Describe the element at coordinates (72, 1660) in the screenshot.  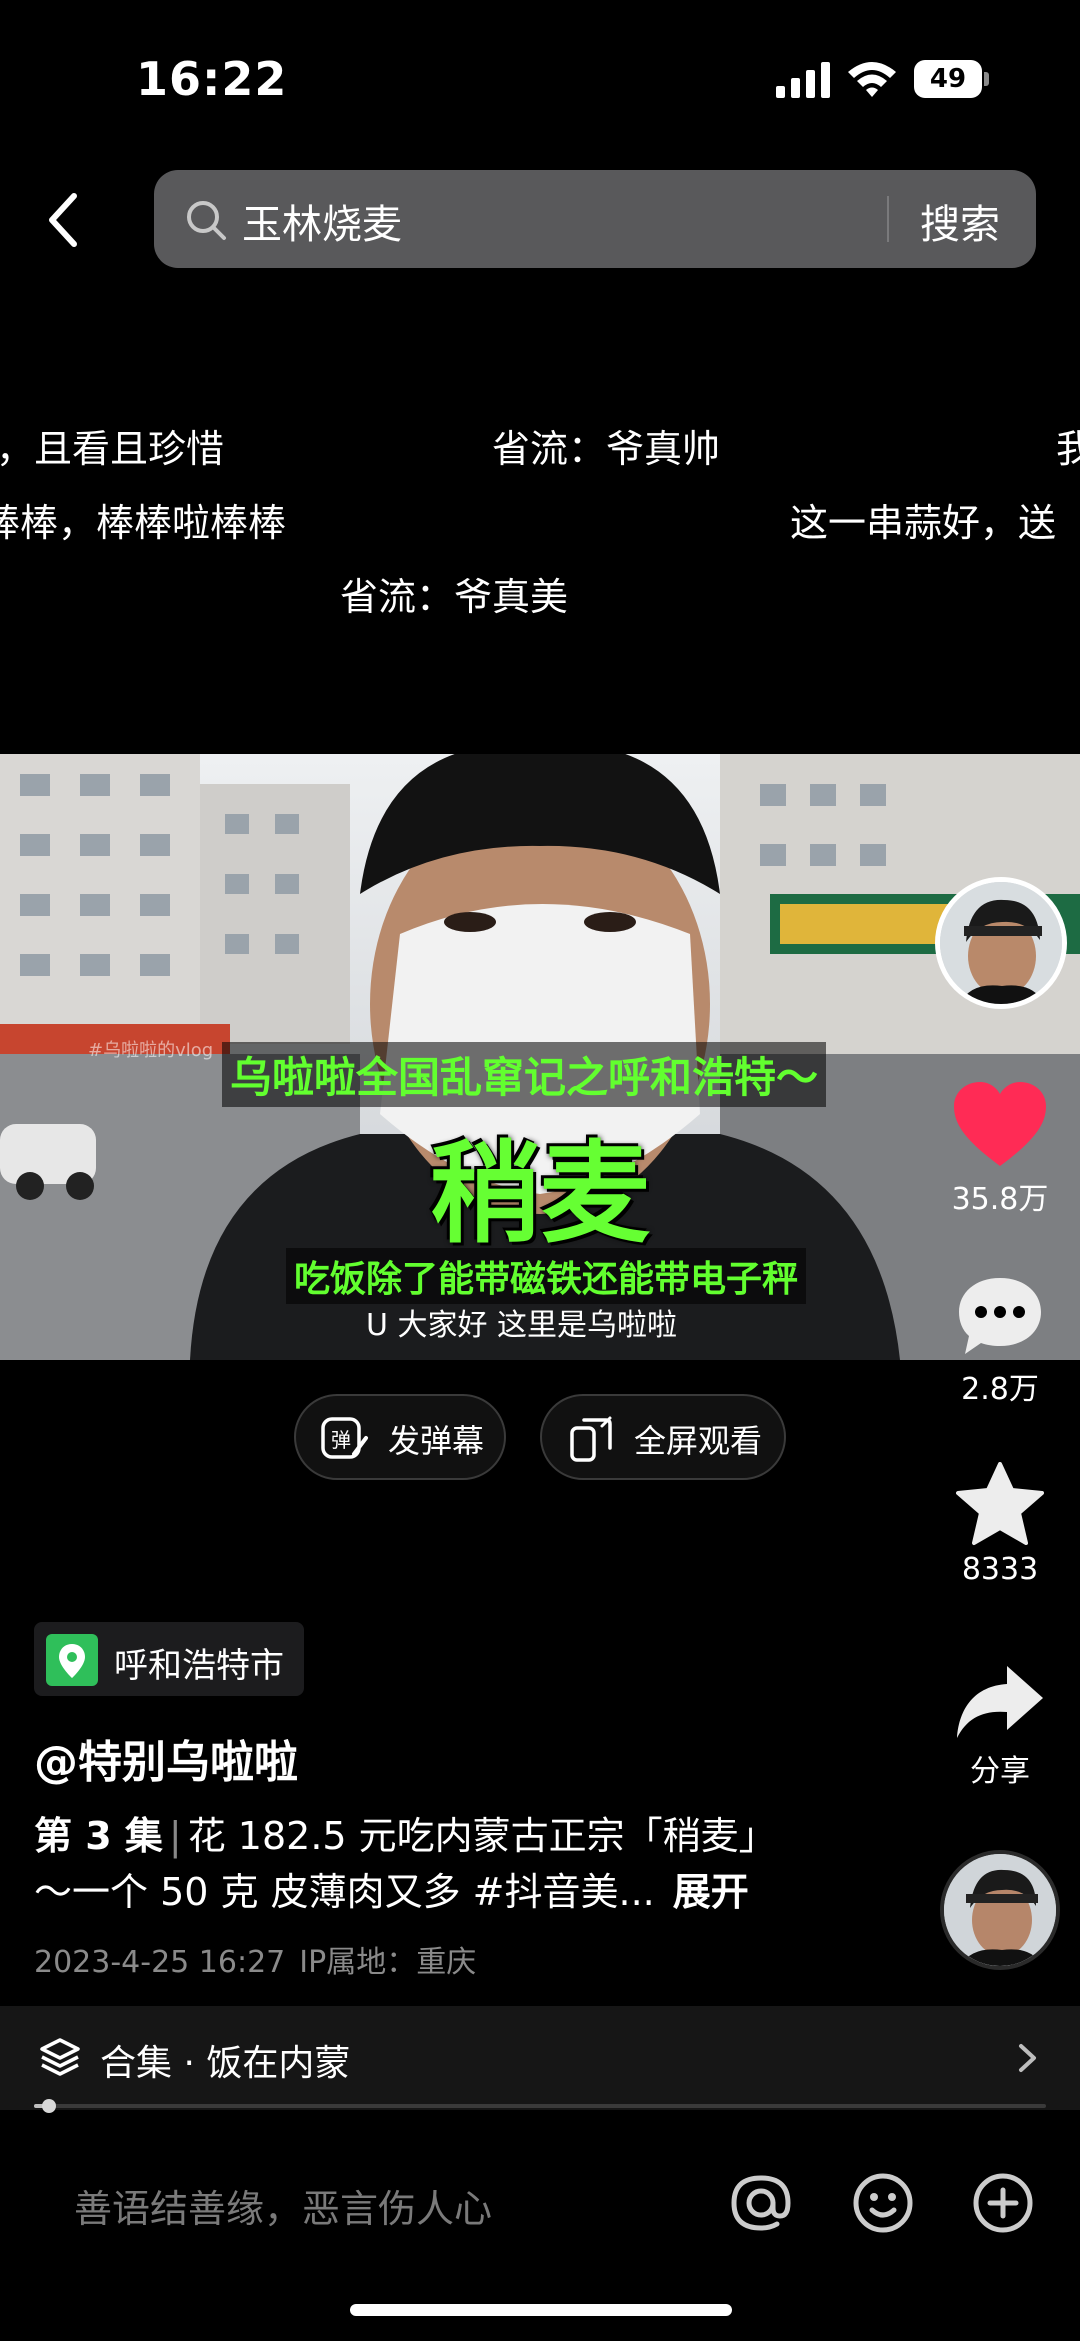
I see `location-pin-icon` at that location.